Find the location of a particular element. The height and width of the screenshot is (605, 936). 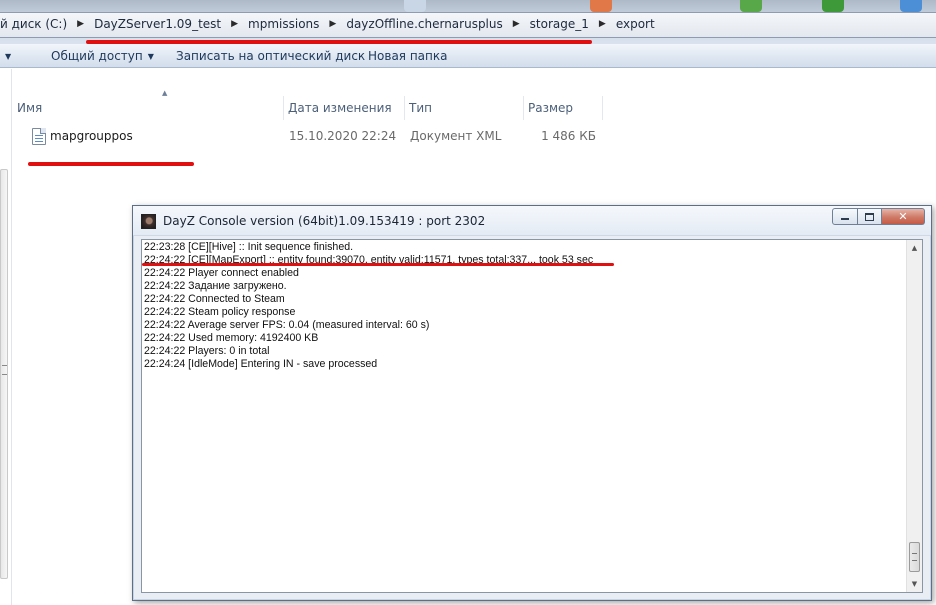

column-header-date: Дата изменения is located at coordinates (344, 108).